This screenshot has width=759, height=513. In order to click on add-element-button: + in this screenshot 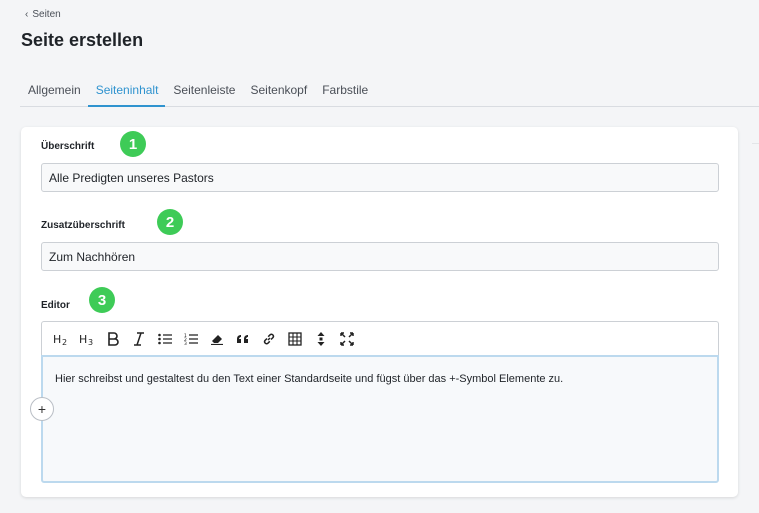, I will do `click(42, 409)`.